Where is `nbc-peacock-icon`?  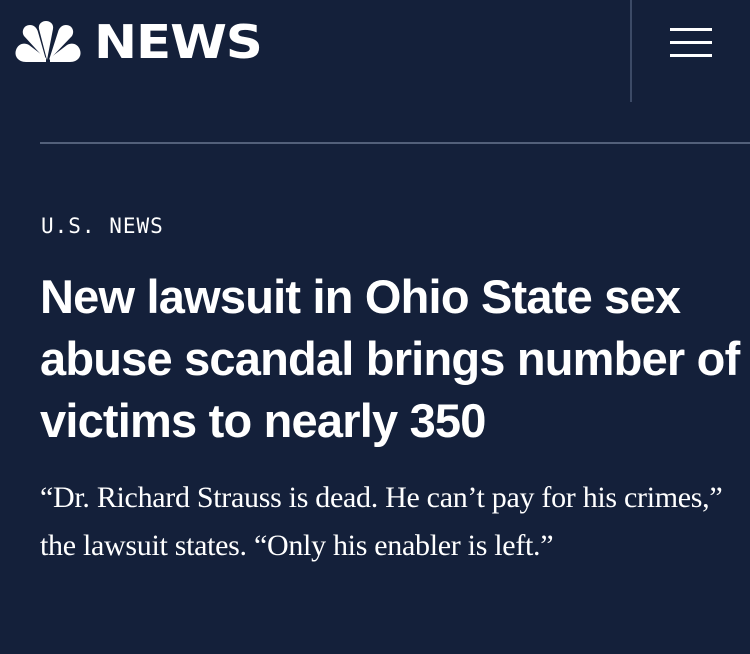
nbc-peacock-icon is located at coordinates (48, 41).